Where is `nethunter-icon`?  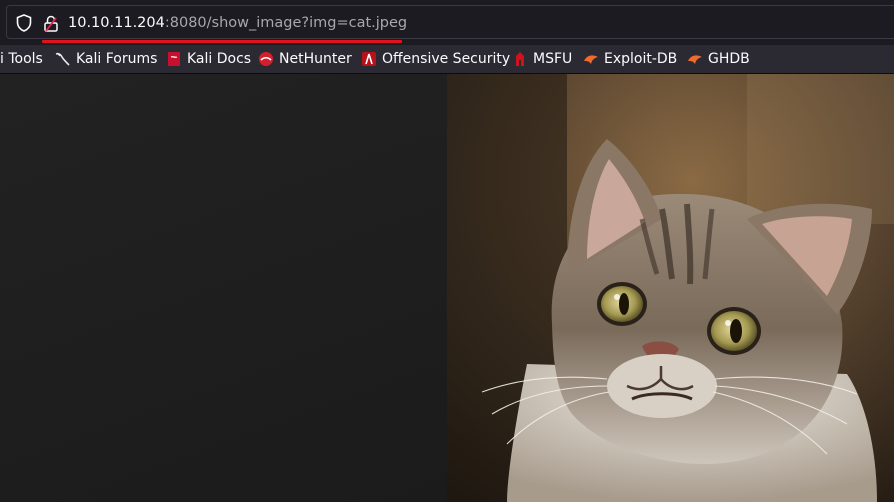 nethunter-icon is located at coordinates (266, 59).